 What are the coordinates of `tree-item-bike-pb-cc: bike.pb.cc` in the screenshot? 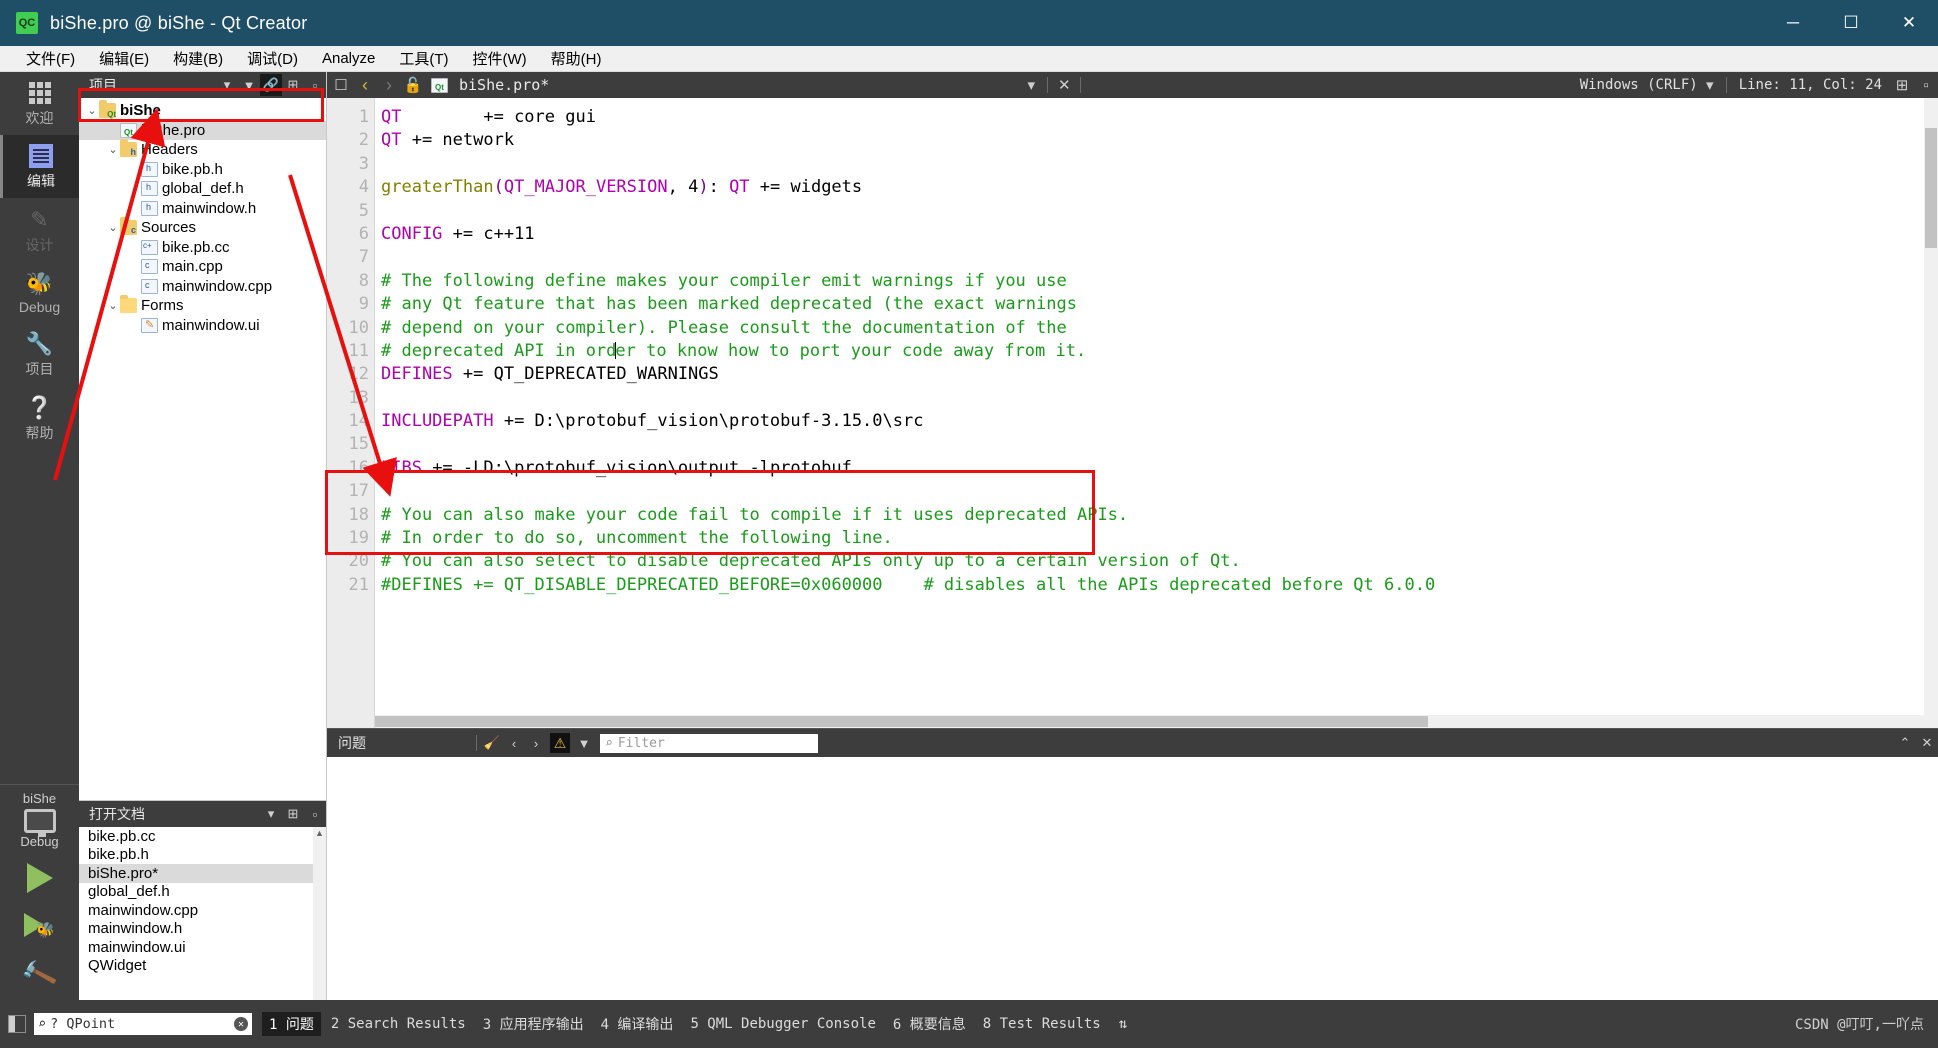 It's located at (202, 248).